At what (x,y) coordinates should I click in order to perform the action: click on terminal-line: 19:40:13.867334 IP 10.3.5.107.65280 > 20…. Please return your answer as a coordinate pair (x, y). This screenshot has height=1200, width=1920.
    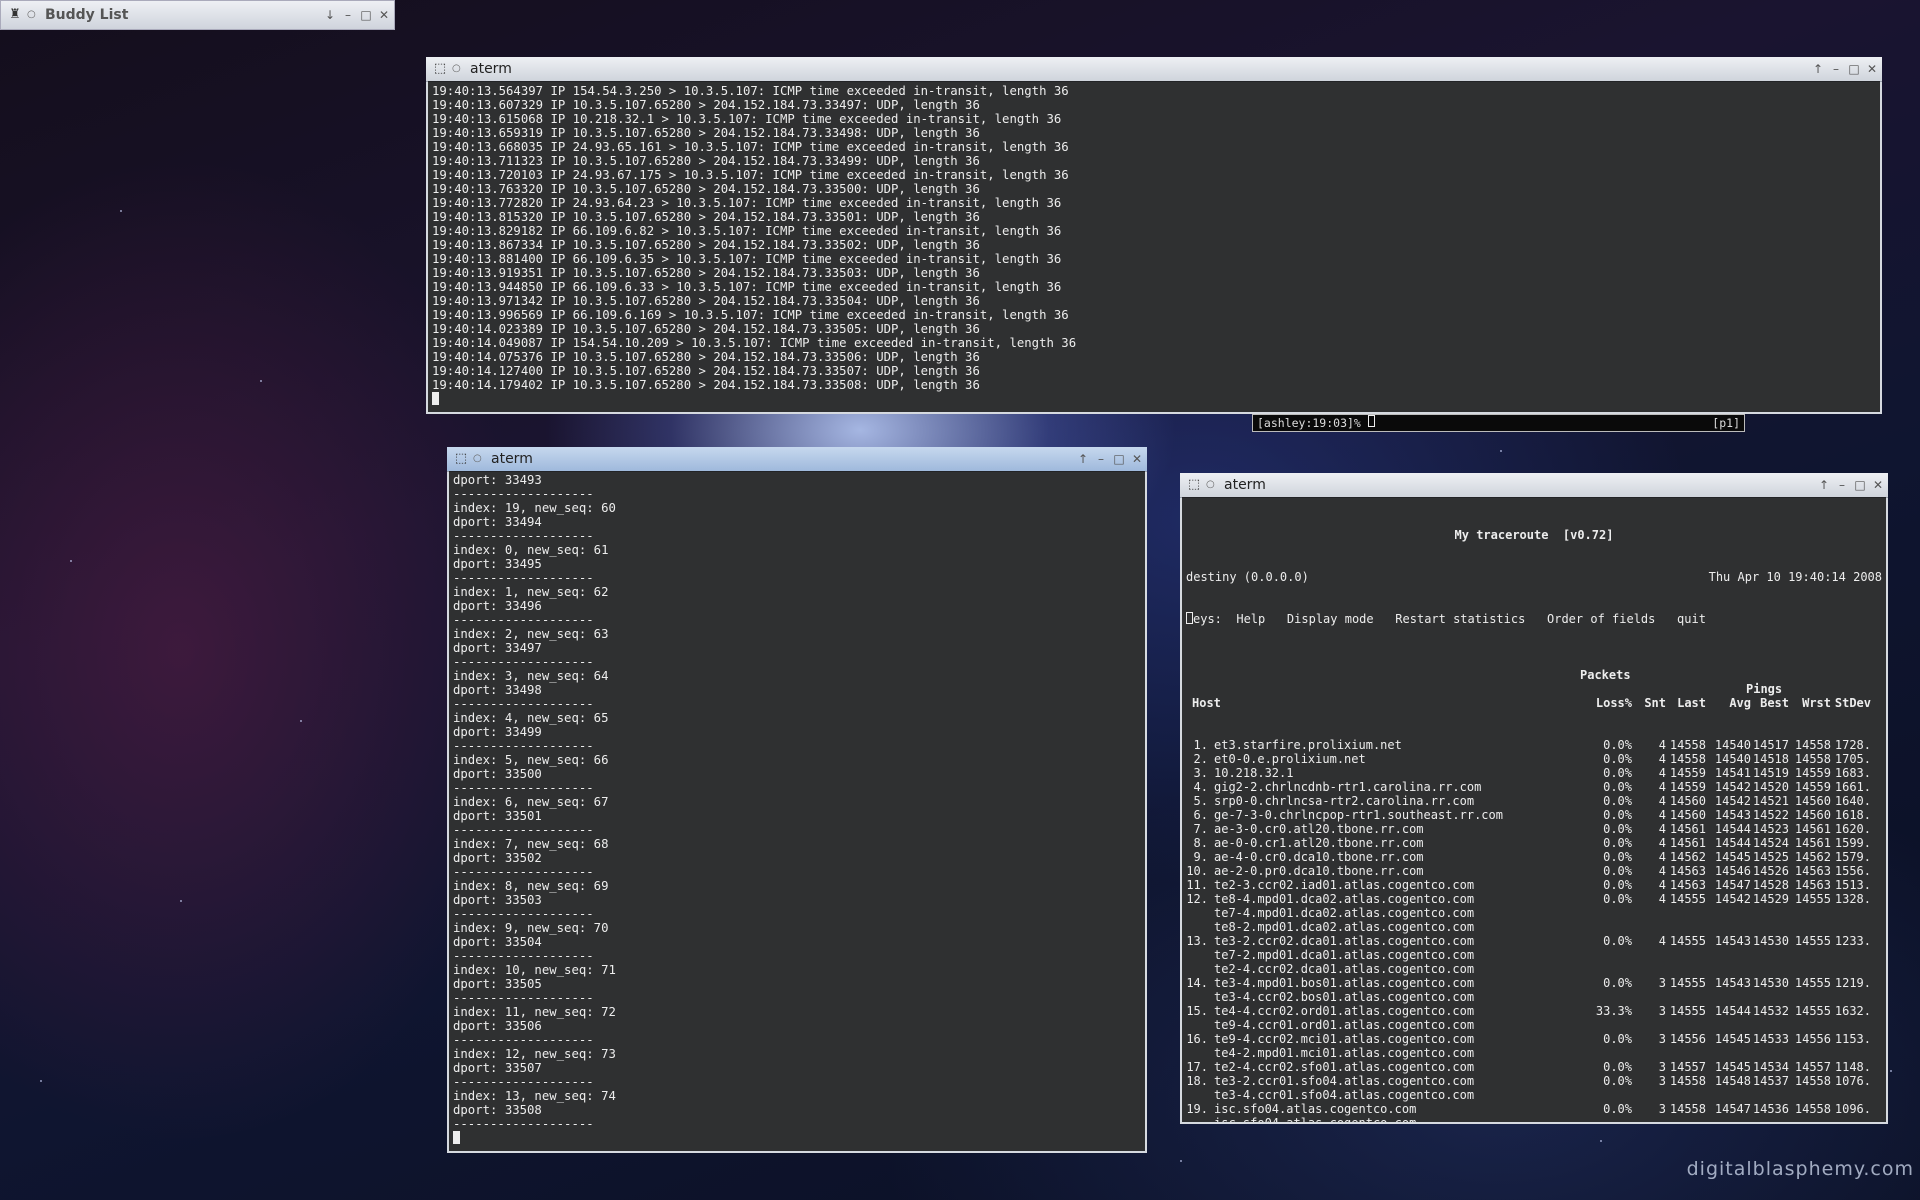
    Looking at the image, I should click on (706, 245).